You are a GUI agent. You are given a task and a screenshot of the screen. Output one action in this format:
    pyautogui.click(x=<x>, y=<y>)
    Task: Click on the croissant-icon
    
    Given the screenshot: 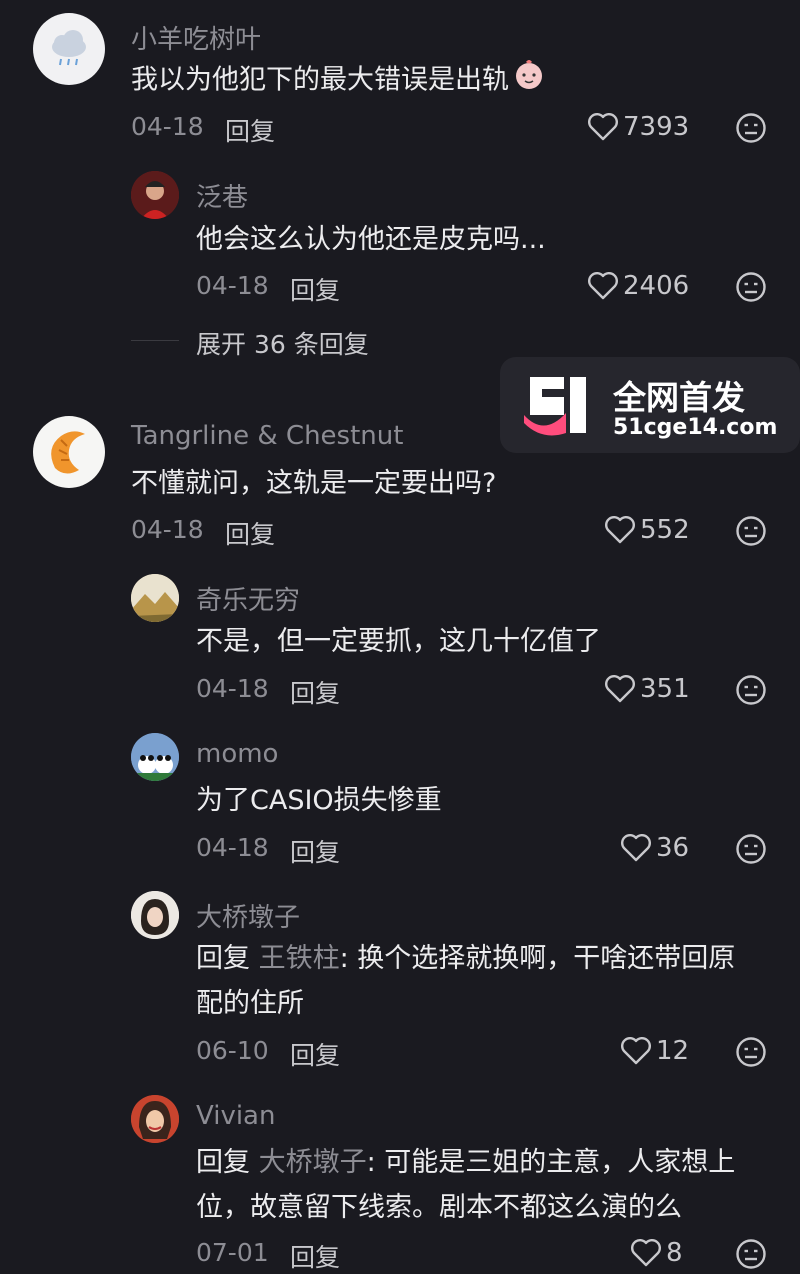 What is the action you would take?
    pyautogui.click(x=68, y=452)
    